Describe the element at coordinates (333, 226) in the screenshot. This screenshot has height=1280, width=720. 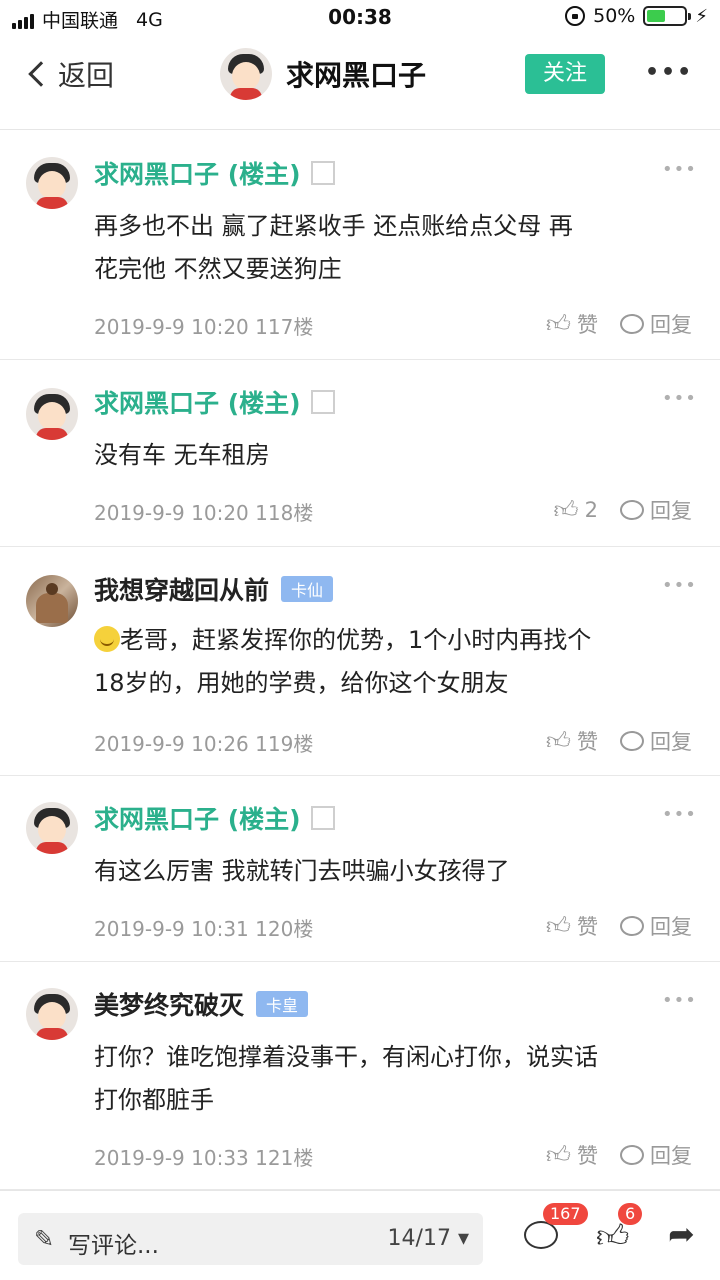
I see `post-text-line: 再多也不出 赢了赶紧收手 还点账给点父母 再` at that location.